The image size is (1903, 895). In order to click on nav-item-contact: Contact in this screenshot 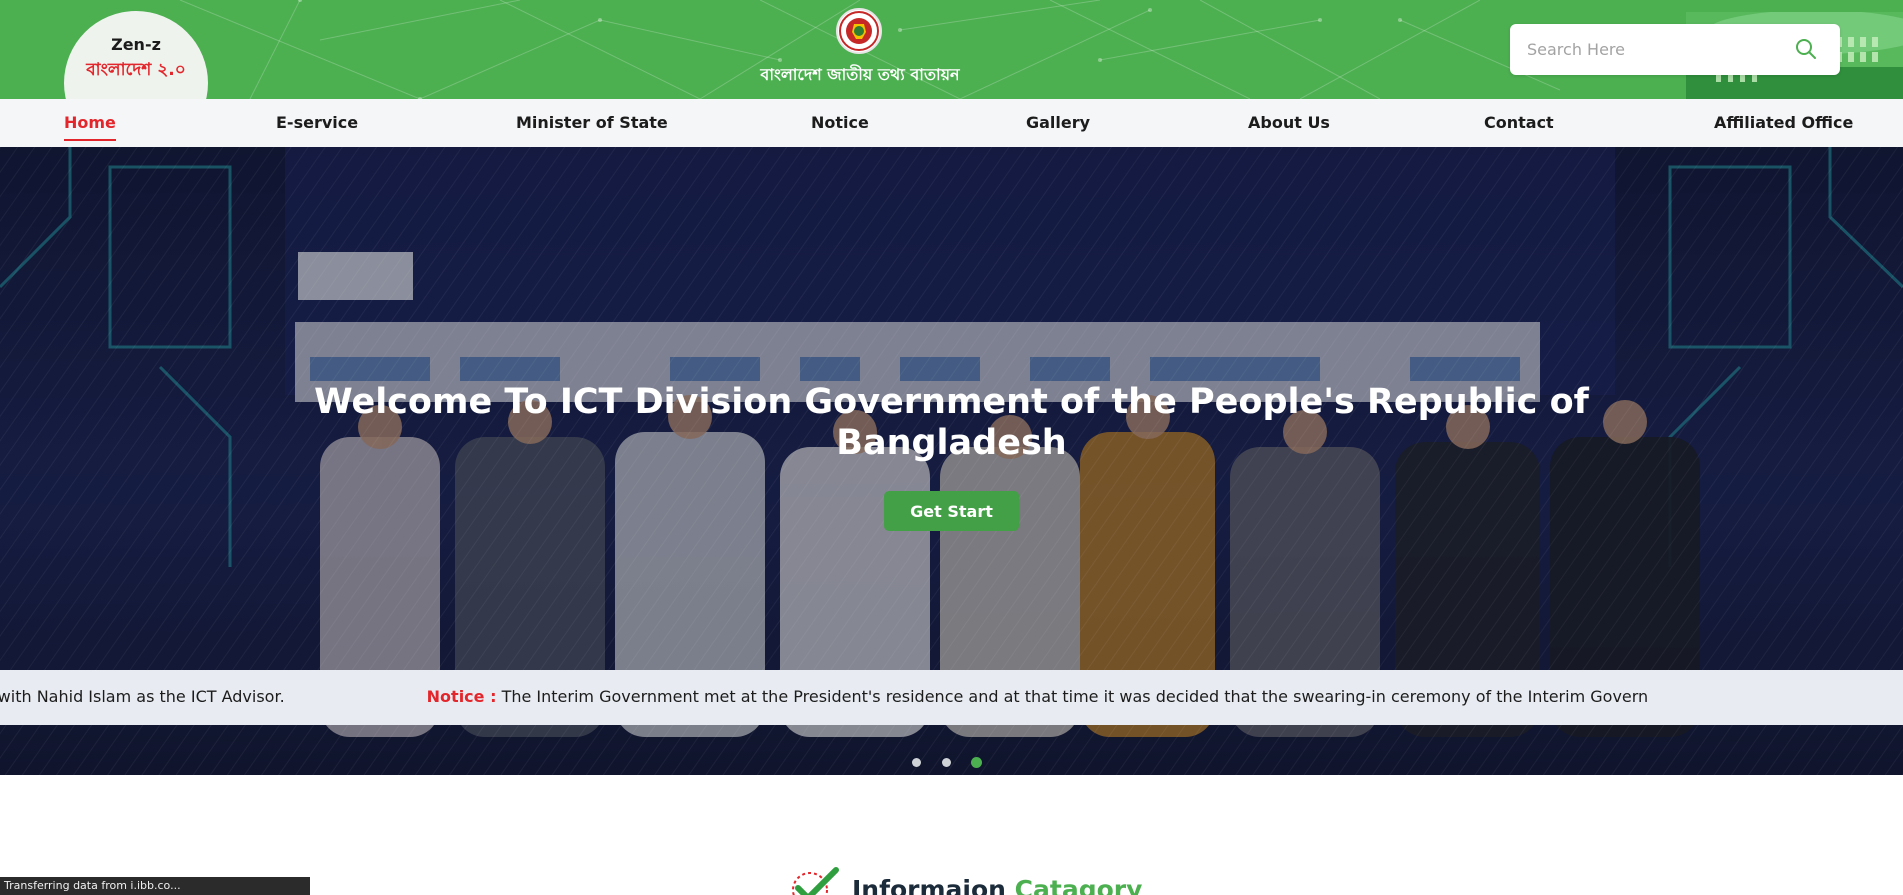, I will do `click(1519, 122)`.